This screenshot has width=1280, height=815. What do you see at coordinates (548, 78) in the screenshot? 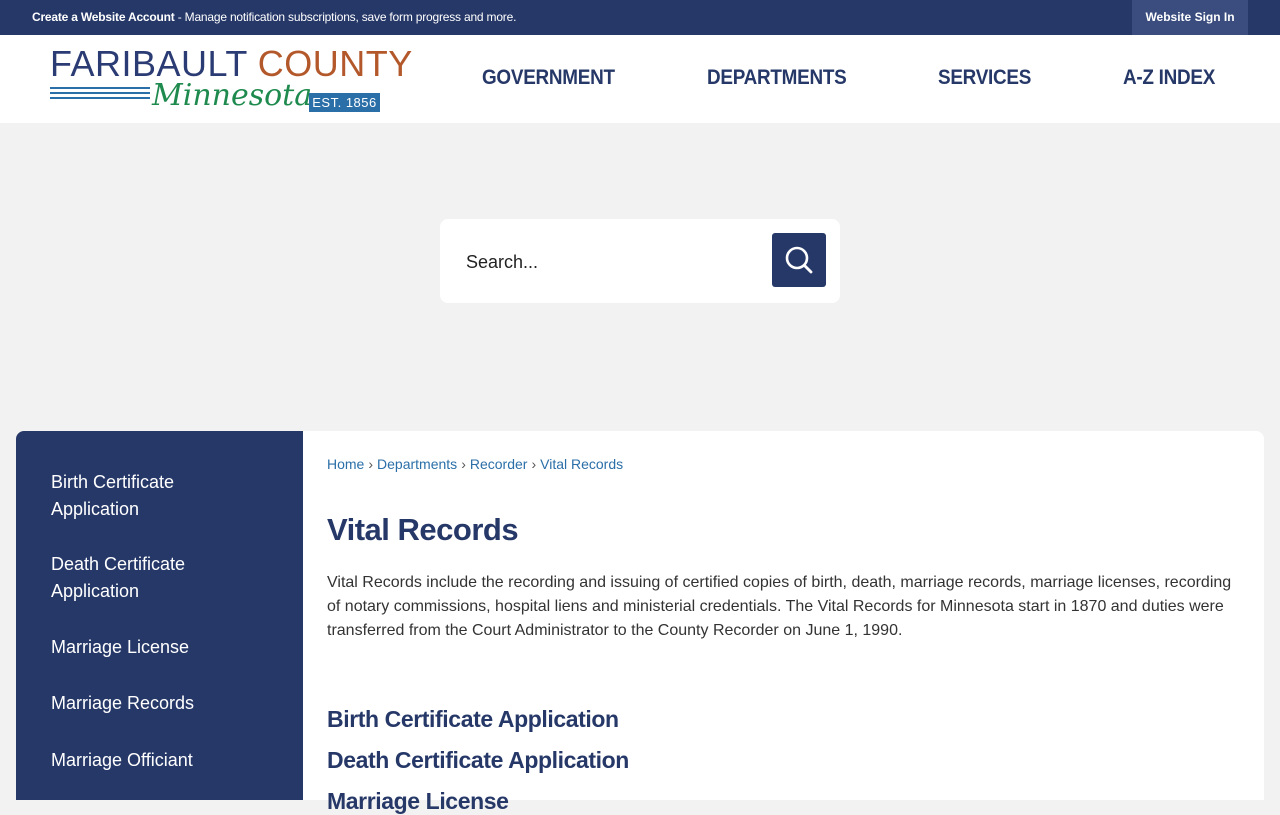
I see `nav-government: GOVERNMENT` at bounding box center [548, 78].